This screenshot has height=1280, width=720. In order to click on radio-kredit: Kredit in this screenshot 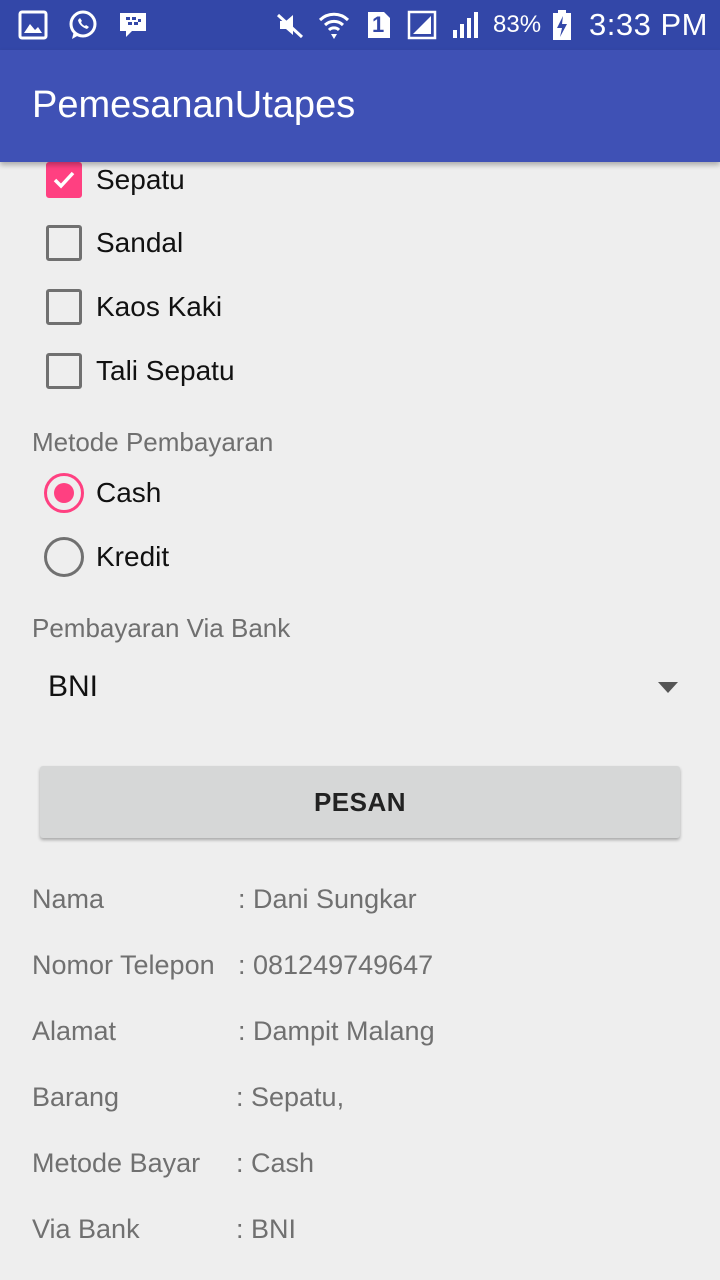, I will do `click(360, 557)`.